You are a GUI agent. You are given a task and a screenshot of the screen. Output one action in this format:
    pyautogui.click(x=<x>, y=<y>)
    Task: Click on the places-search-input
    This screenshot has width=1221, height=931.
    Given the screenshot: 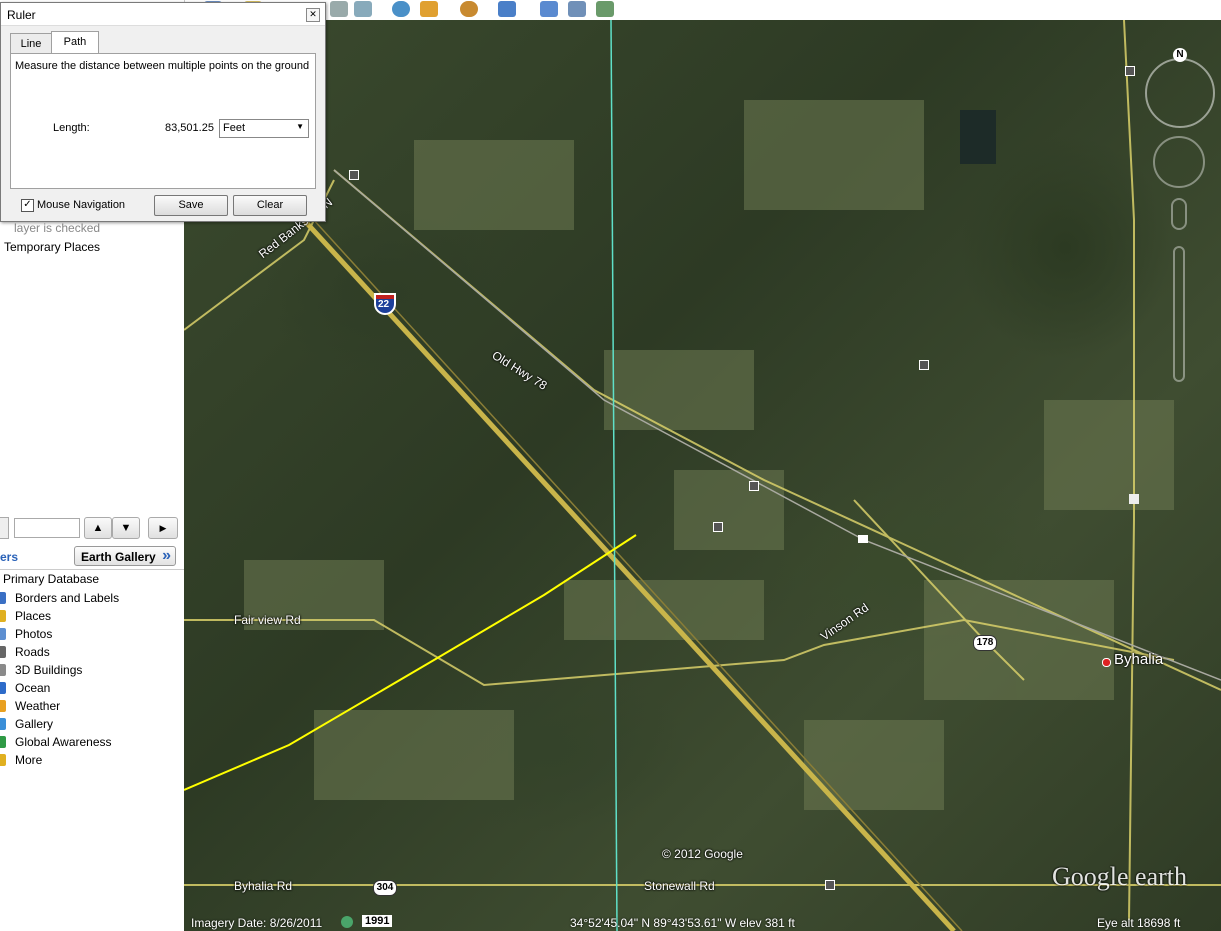 What is the action you would take?
    pyautogui.click(x=47, y=528)
    